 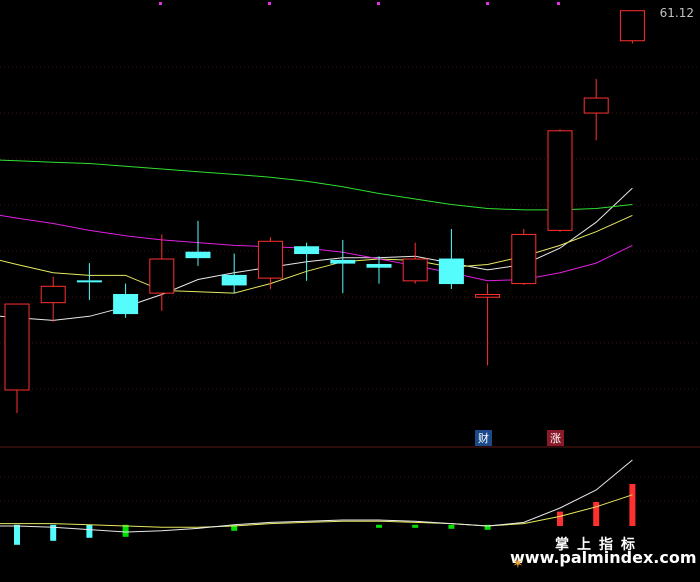 I want to click on top-marker-dots, so click(x=359, y=3).